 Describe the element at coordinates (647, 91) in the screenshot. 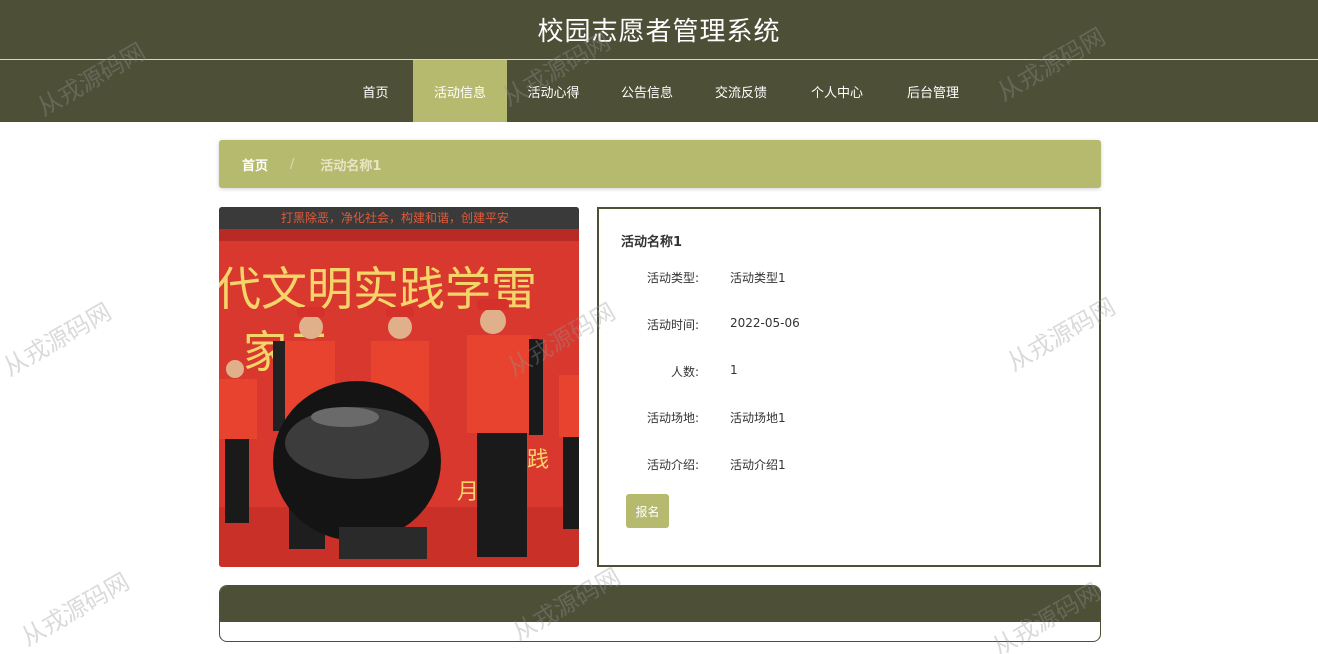

I see `nav-item-announcements: 公告信息` at that location.